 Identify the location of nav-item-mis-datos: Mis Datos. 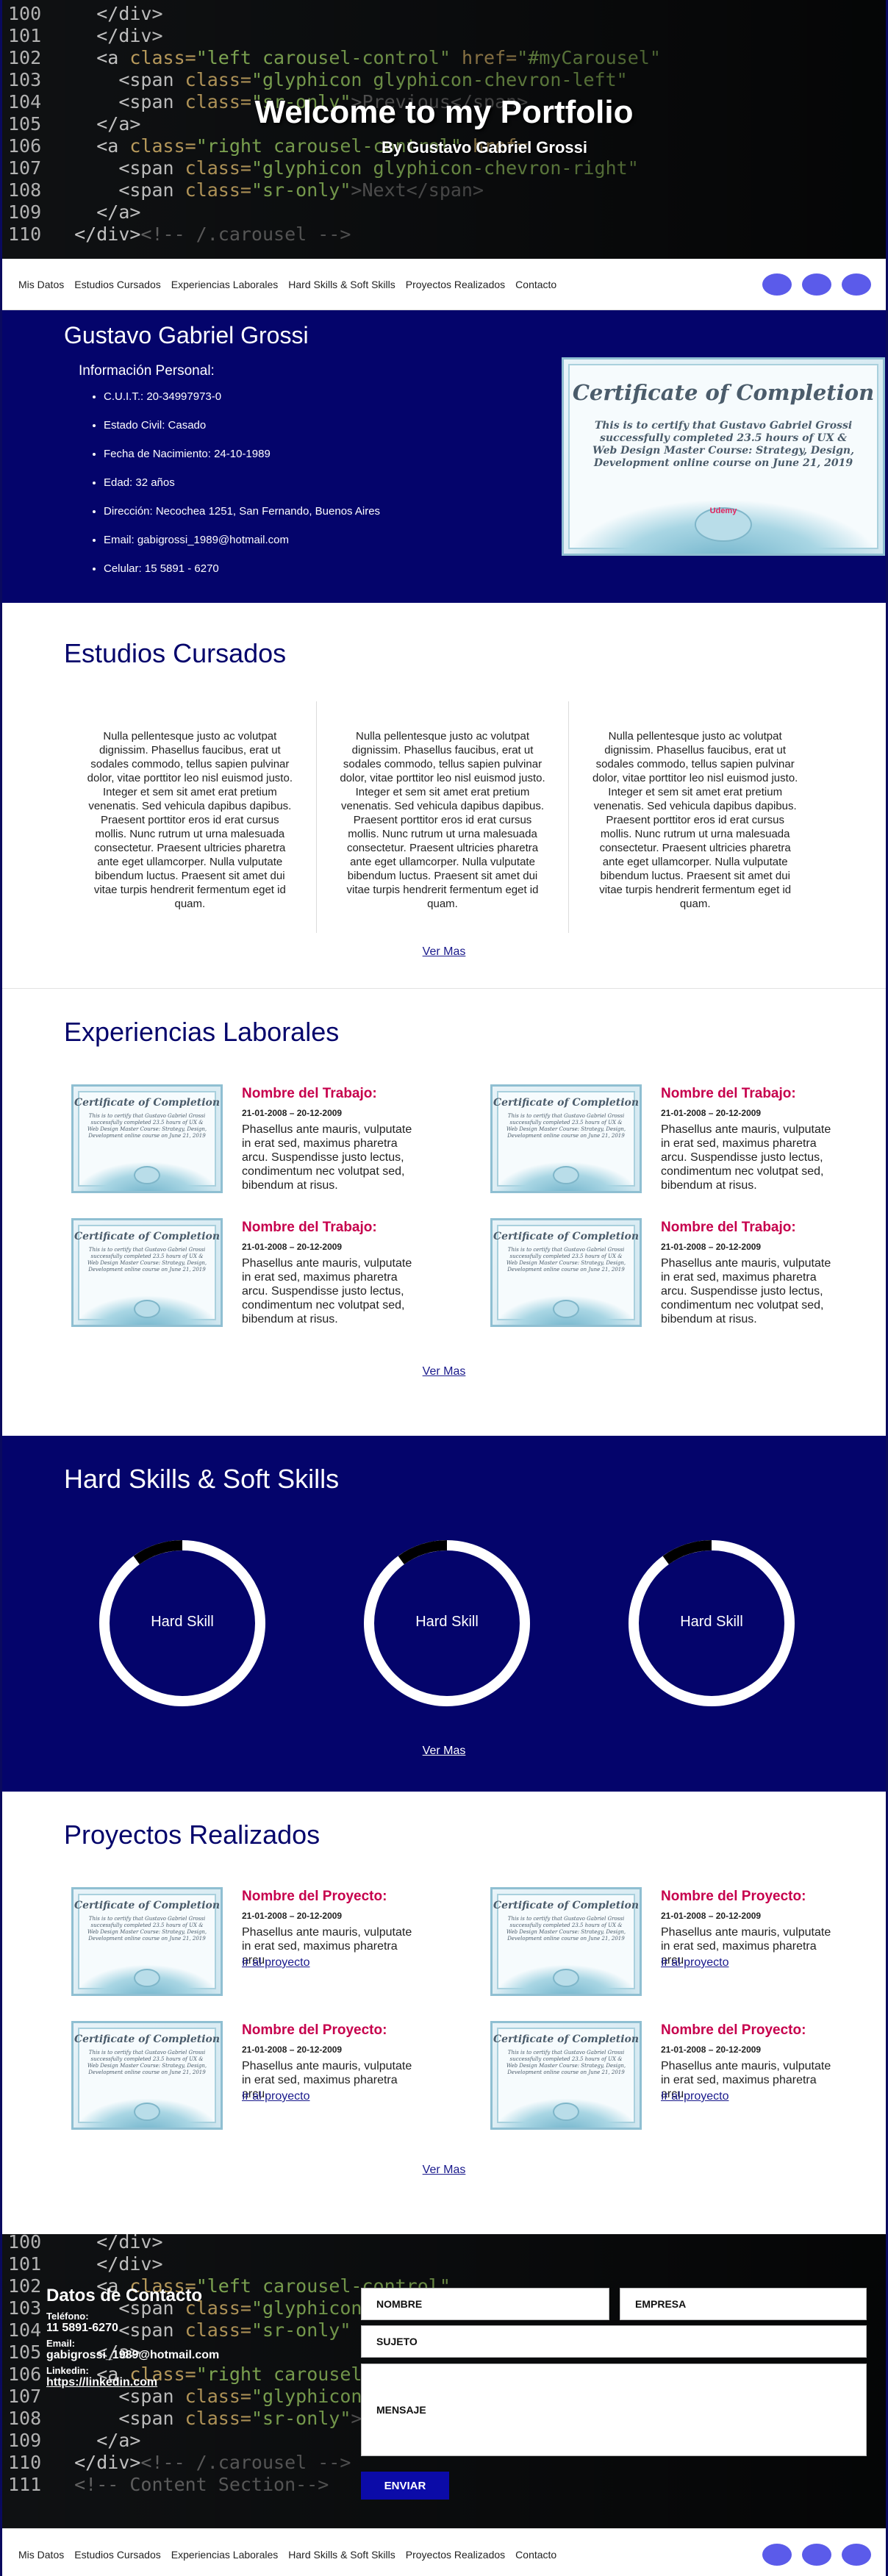
(41, 284).